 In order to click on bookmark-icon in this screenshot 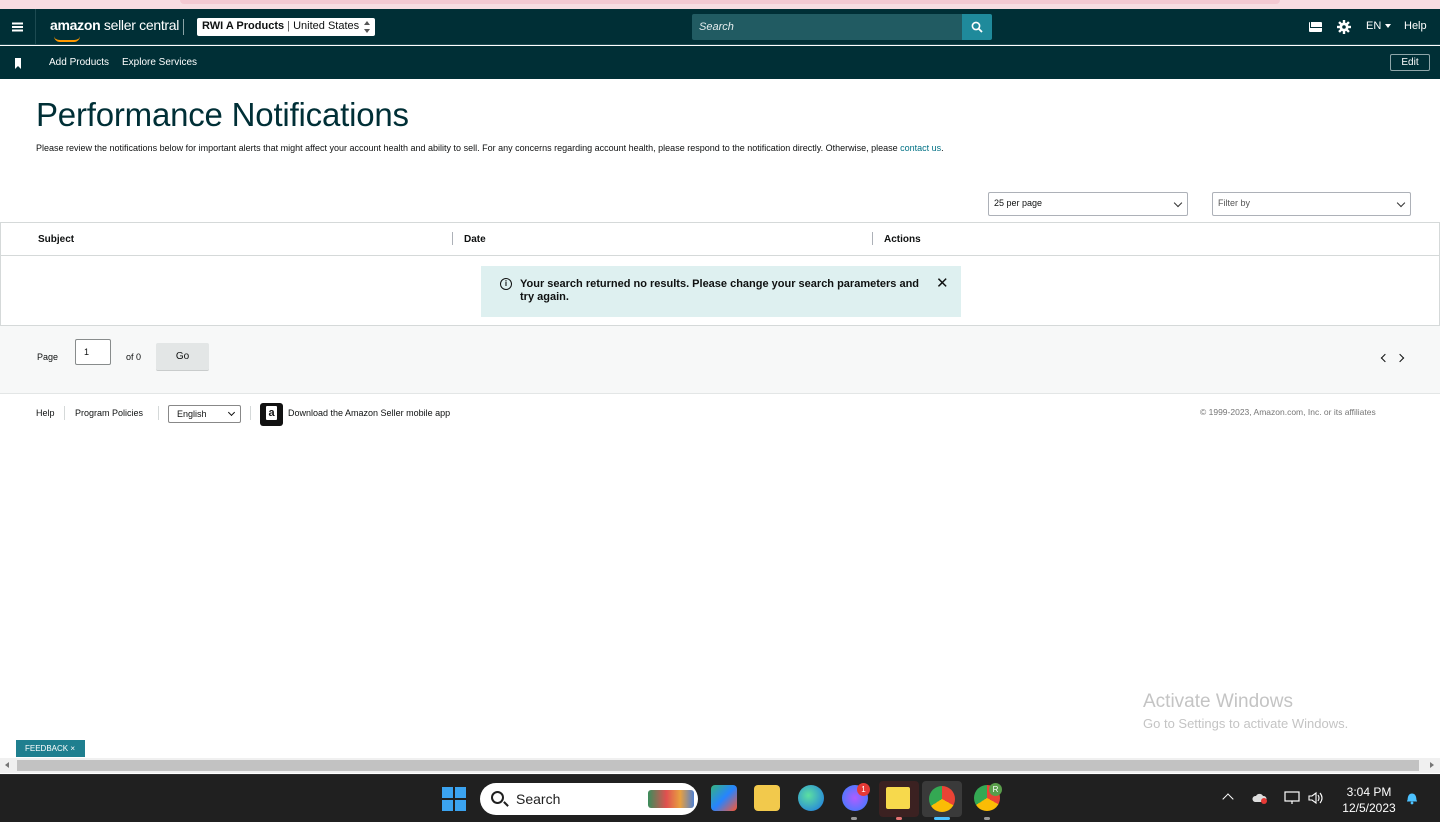, I will do `click(18, 63)`.